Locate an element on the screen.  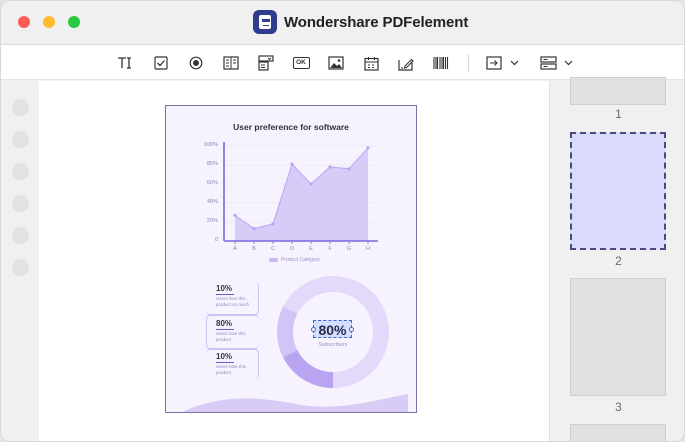
list-box-icon is located at coordinates (231, 63).